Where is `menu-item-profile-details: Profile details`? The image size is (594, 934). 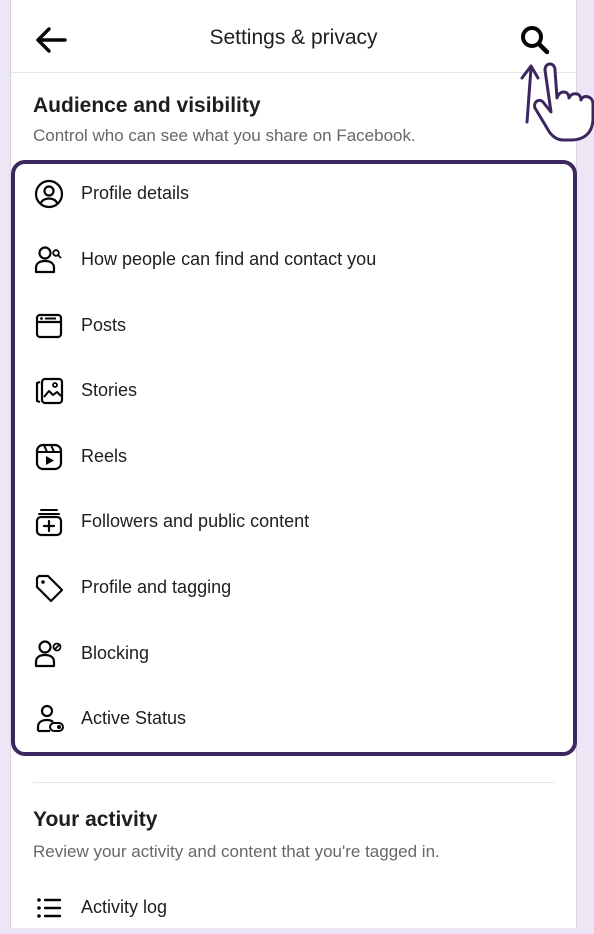
menu-item-profile-details: Profile details is located at coordinates (297, 194).